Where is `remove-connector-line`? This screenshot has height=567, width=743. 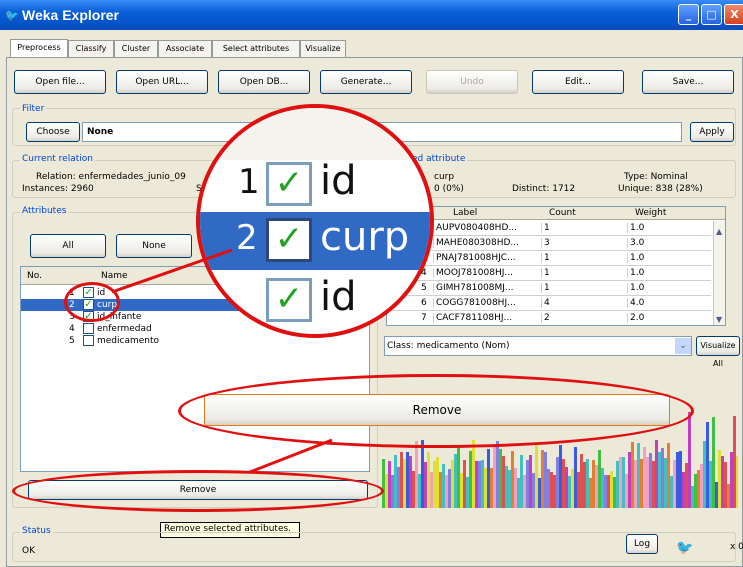 remove-connector-line is located at coordinates (291, 456).